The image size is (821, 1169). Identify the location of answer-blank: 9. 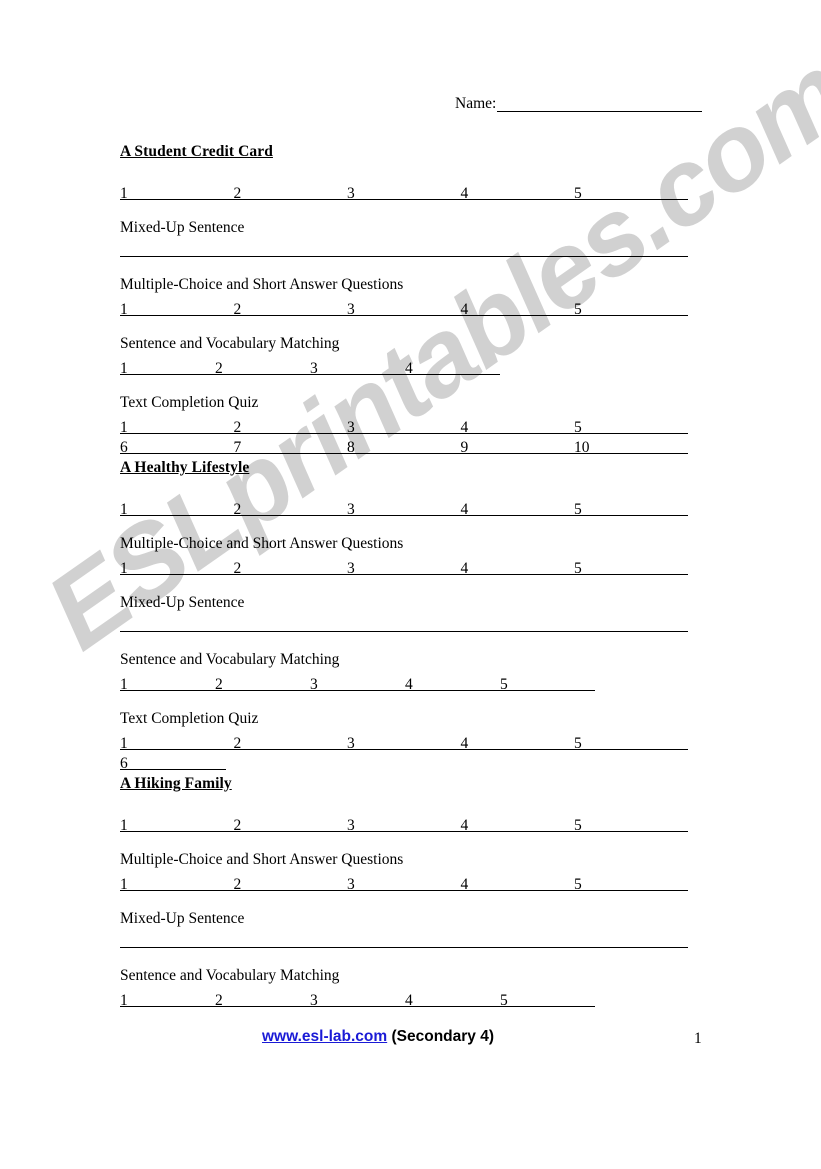
(517, 446).